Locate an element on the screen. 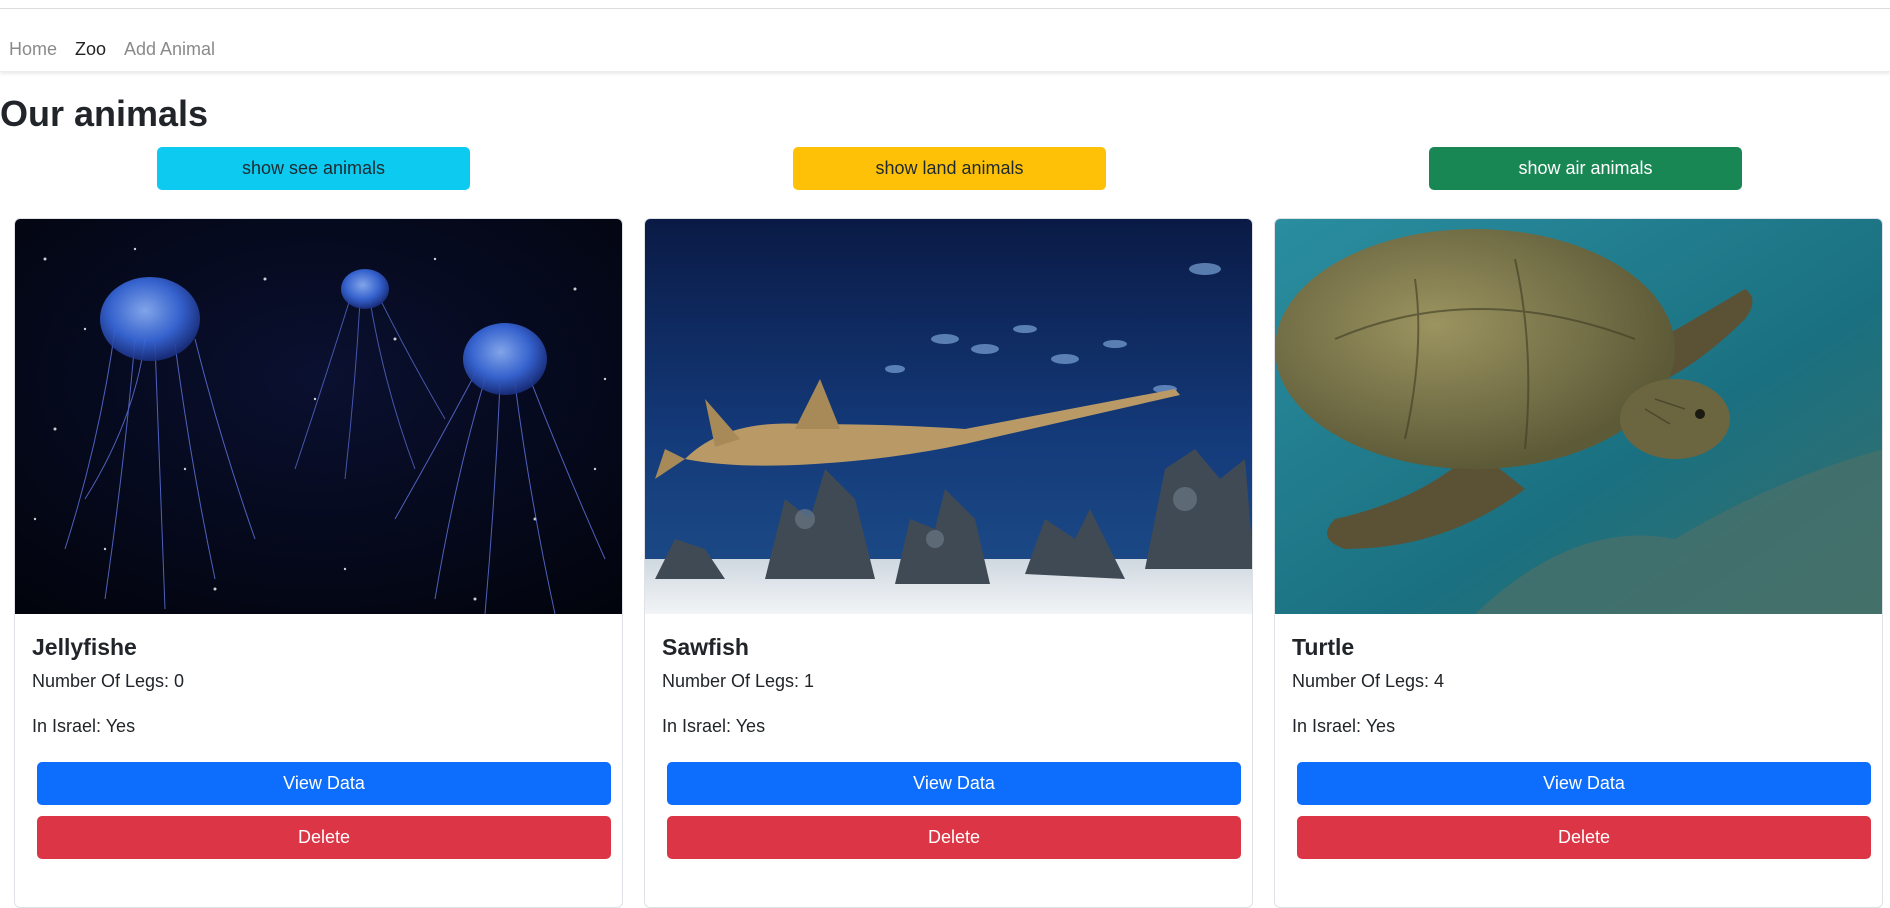  animal-name: Sawfish is located at coordinates (705, 647).